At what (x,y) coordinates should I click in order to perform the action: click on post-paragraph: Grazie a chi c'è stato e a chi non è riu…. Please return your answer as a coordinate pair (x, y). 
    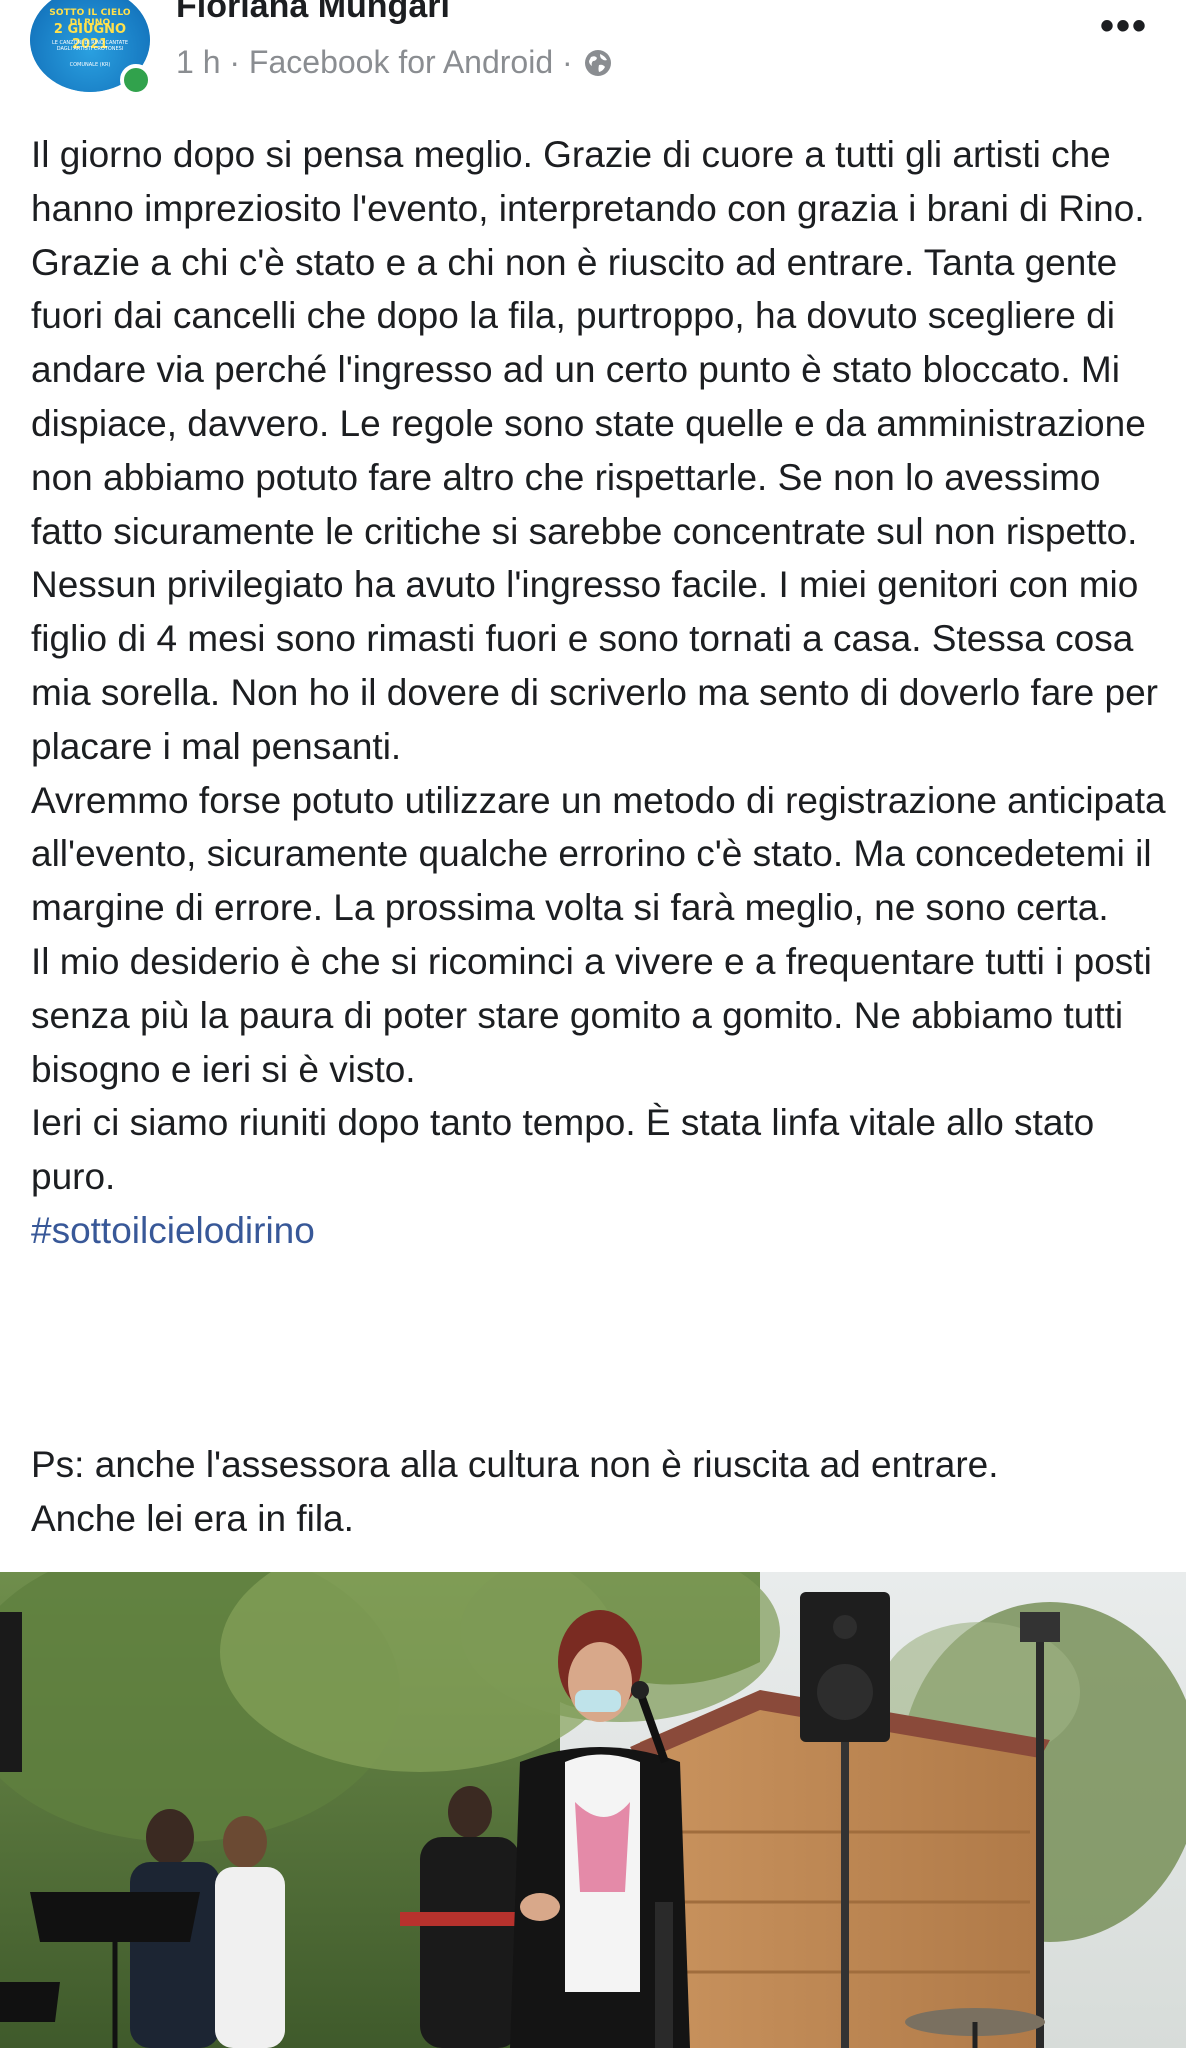
    Looking at the image, I should click on (588, 396).